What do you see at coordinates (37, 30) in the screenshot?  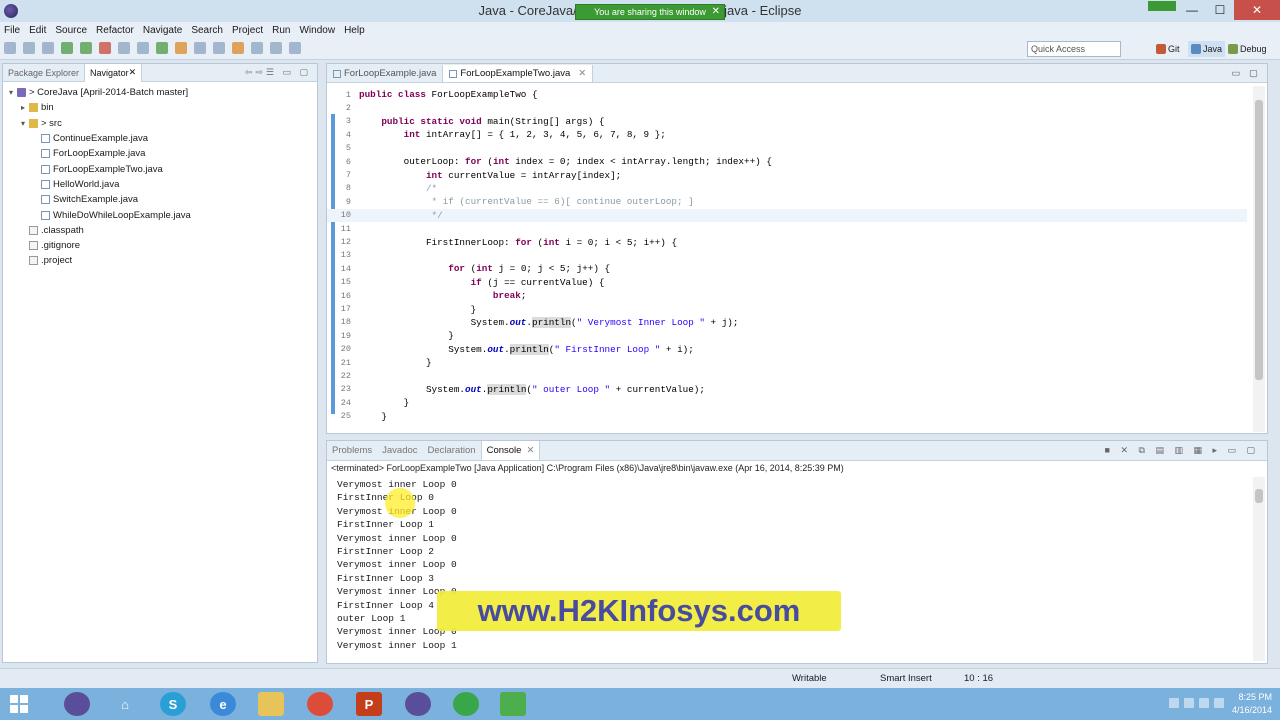 I see `menu-edit: Edit` at bounding box center [37, 30].